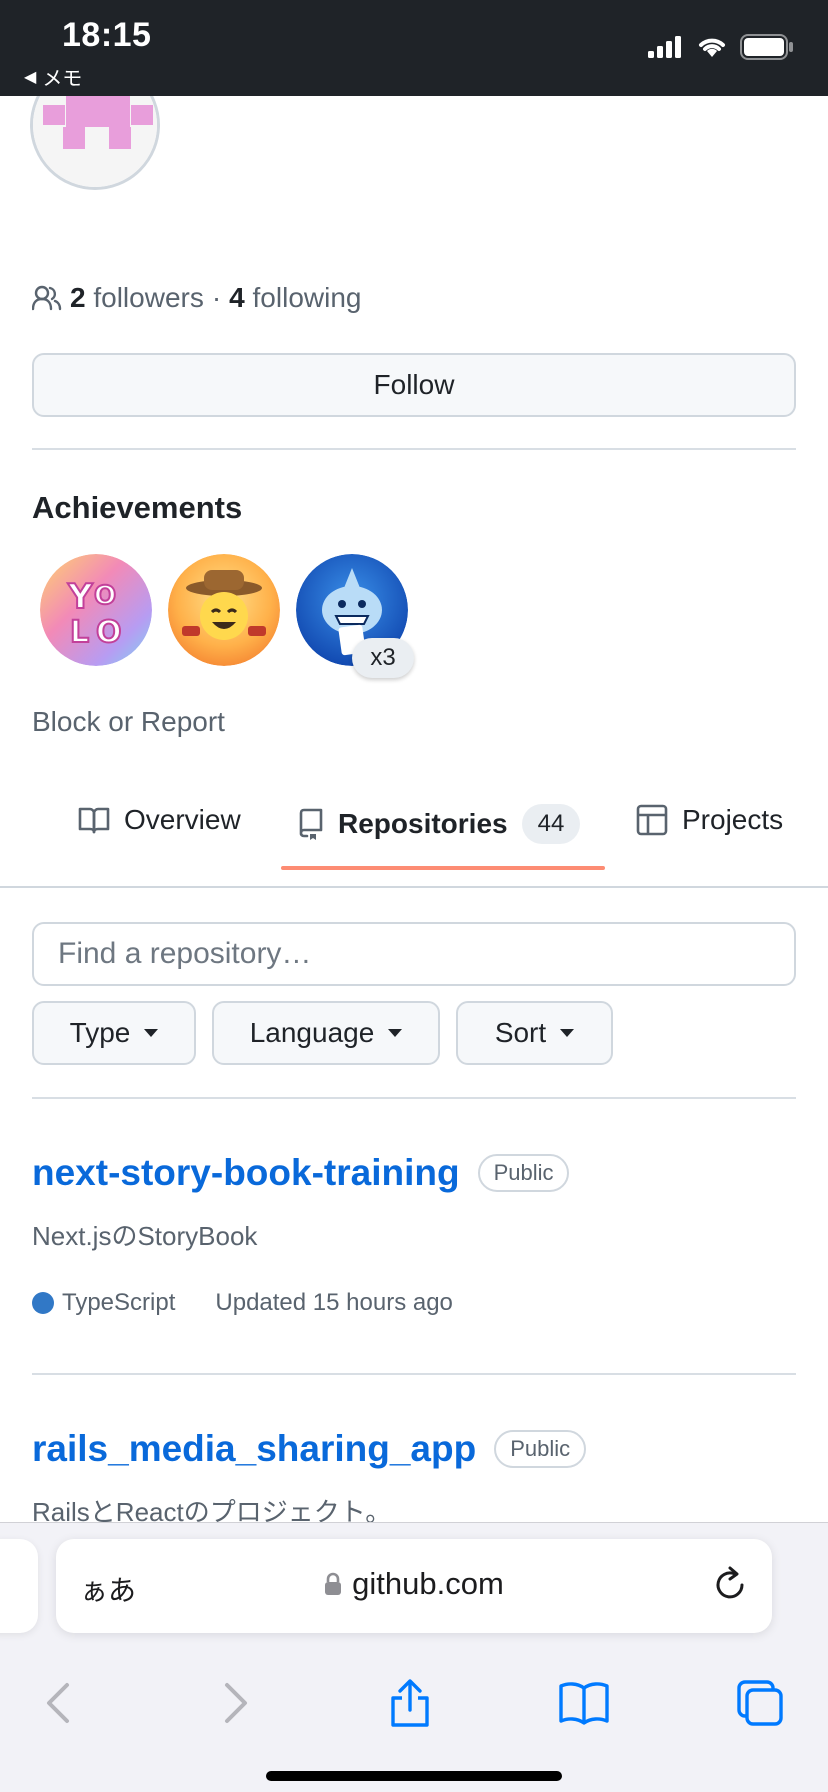 This screenshot has height=1792, width=828. Describe the element at coordinates (766, 47) in the screenshot. I see `battery-icon` at that location.